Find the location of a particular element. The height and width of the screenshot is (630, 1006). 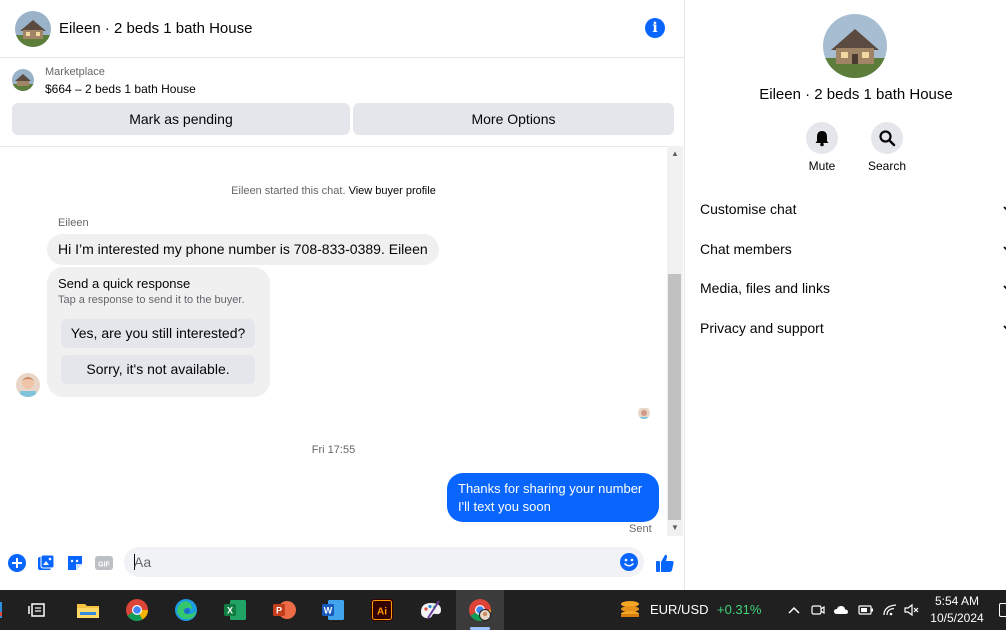

chrome-profile-icon is located at coordinates (480, 610).